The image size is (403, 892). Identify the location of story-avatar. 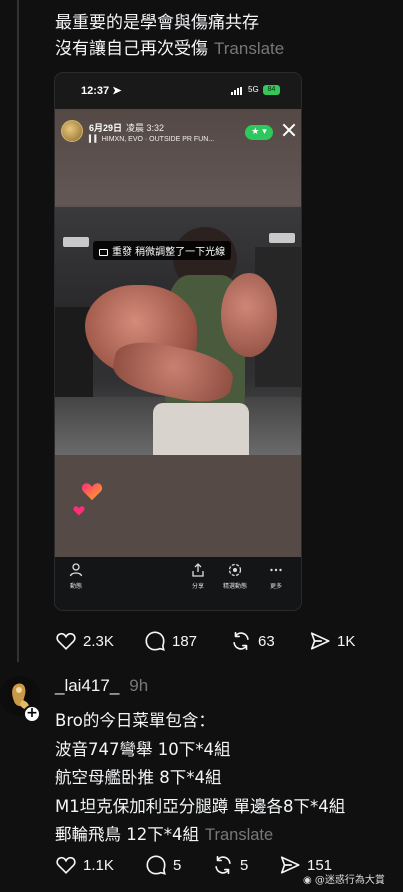
(72, 131).